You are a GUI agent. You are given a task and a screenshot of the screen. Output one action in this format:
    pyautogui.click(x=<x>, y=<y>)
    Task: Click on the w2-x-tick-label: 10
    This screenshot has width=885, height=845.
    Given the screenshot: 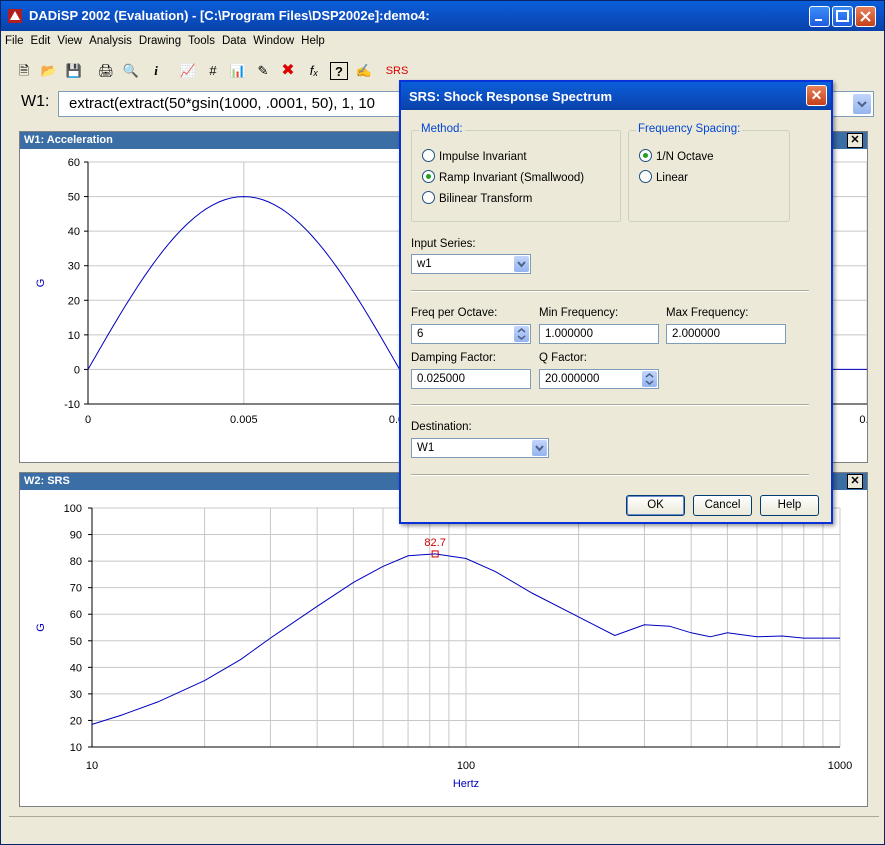 What is the action you would take?
    pyautogui.click(x=92, y=766)
    